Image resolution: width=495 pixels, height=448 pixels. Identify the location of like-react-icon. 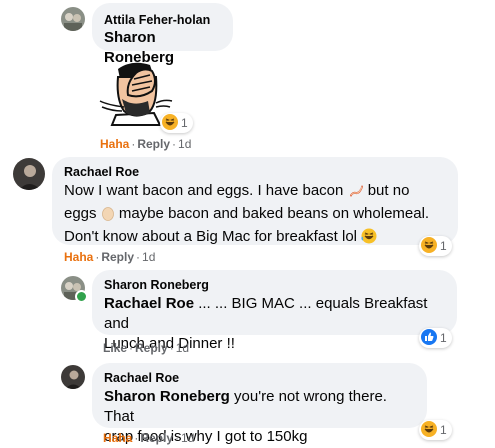
(430, 338).